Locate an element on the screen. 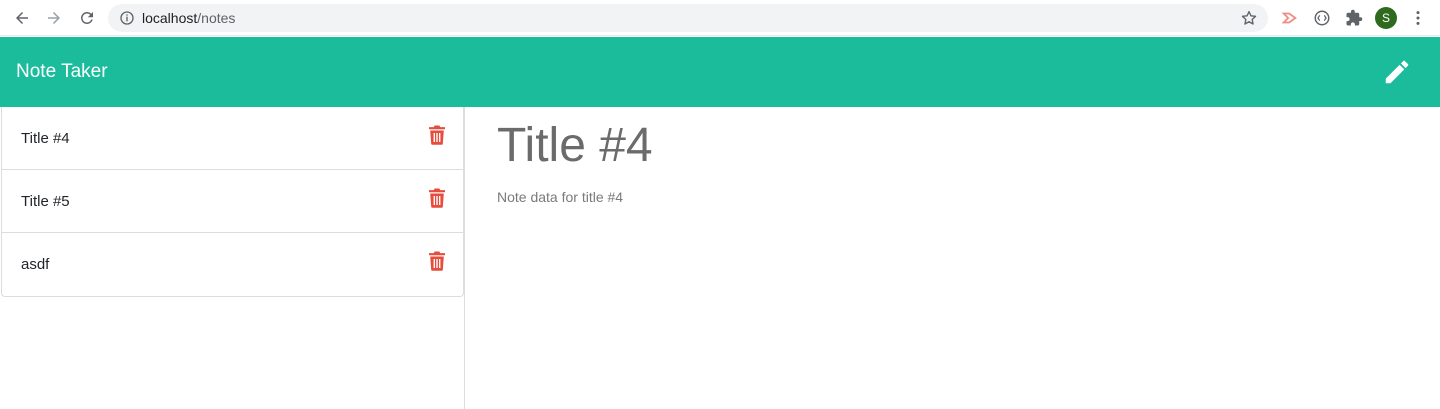  extensions-puzzle-icon is located at coordinates (1354, 18).